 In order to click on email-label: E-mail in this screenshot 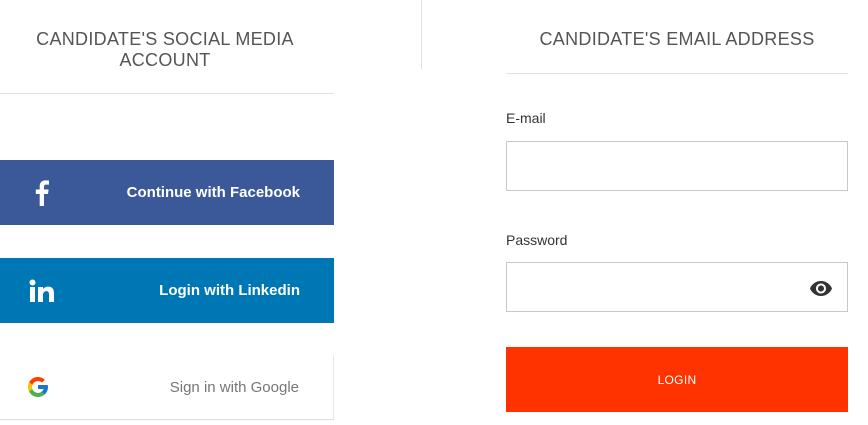, I will do `click(526, 118)`.